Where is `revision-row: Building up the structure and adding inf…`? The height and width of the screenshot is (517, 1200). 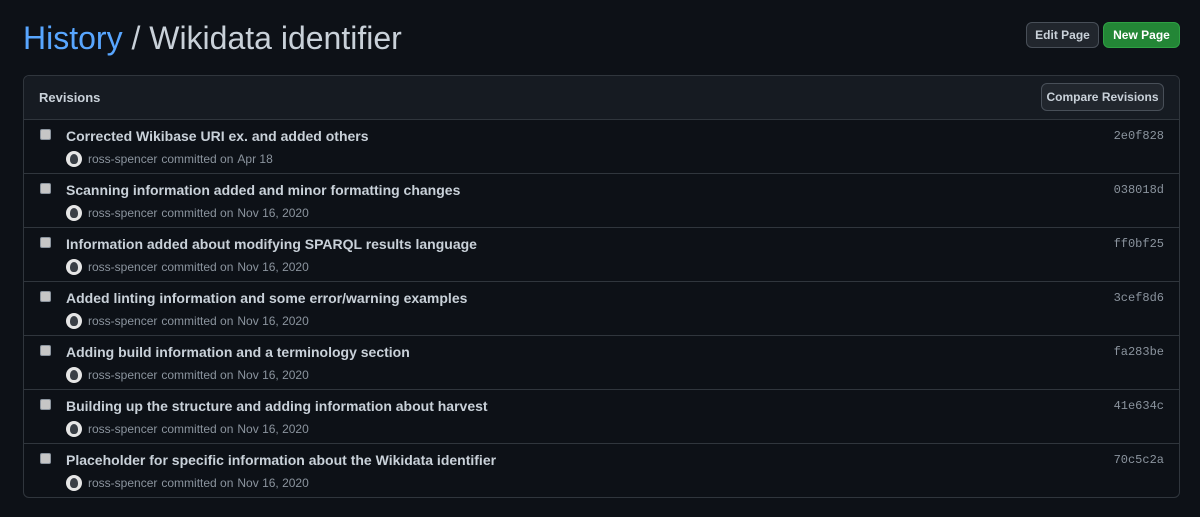
revision-row: Building up the structure and adding inf… is located at coordinates (601, 417).